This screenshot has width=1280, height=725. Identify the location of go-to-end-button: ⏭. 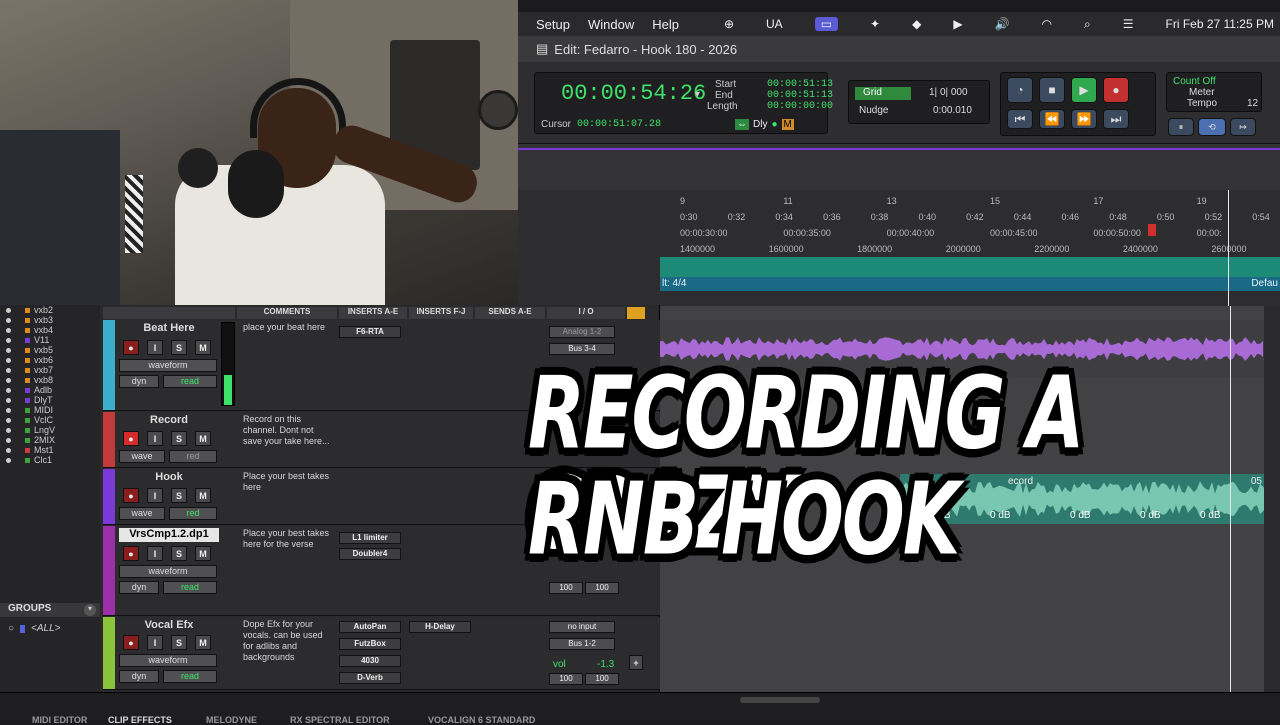
(1116, 119).